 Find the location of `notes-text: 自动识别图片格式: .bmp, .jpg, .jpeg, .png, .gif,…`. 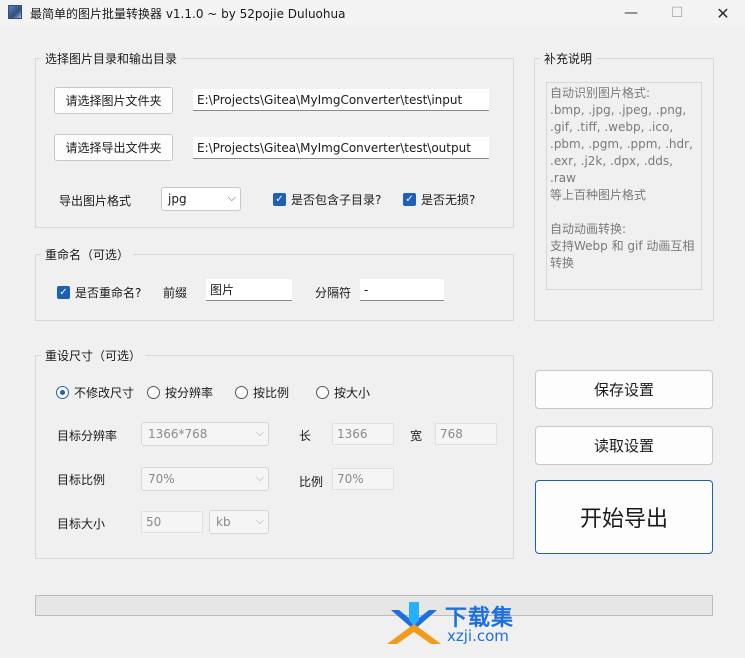

notes-text: 自动识别图片格式: .bmp, .jpg, .jpeg, .png, .gif,… is located at coordinates (622, 178).